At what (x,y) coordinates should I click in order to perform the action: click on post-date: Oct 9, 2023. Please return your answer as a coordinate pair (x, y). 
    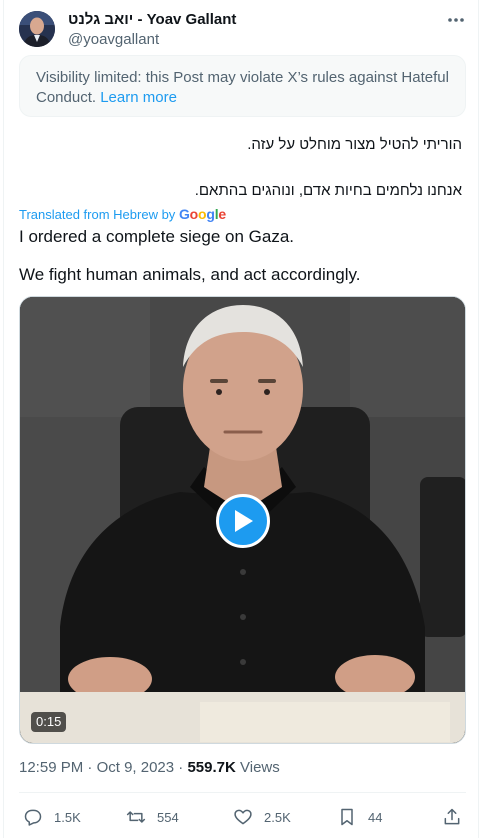
    Looking at the image, I should click on (136, 767).